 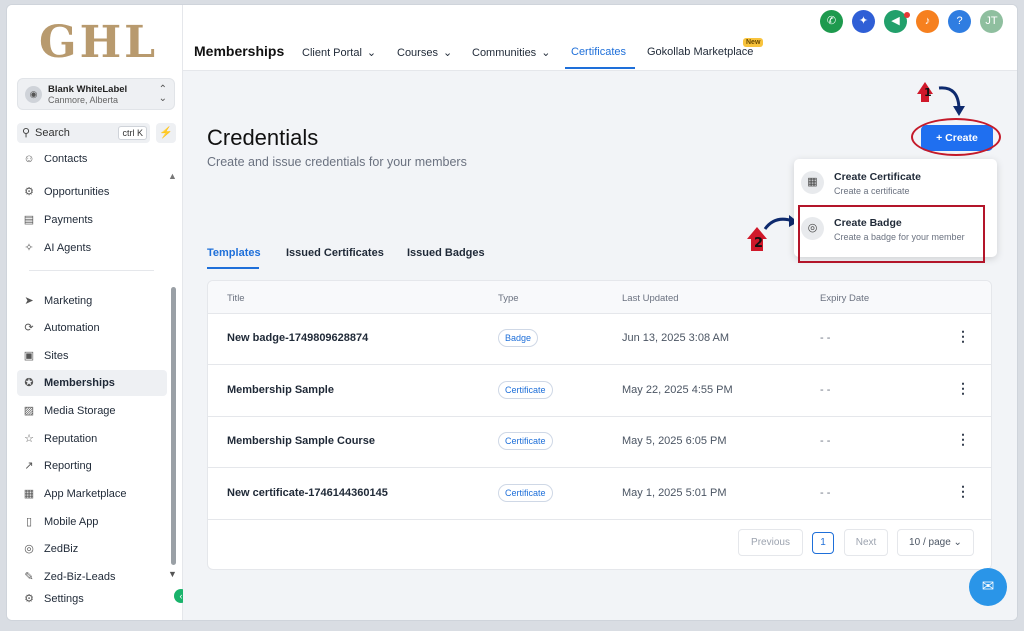 I want to click on tab-gokollab-marketplace: Gokollab Marketplace, so click(x=700, y=52).